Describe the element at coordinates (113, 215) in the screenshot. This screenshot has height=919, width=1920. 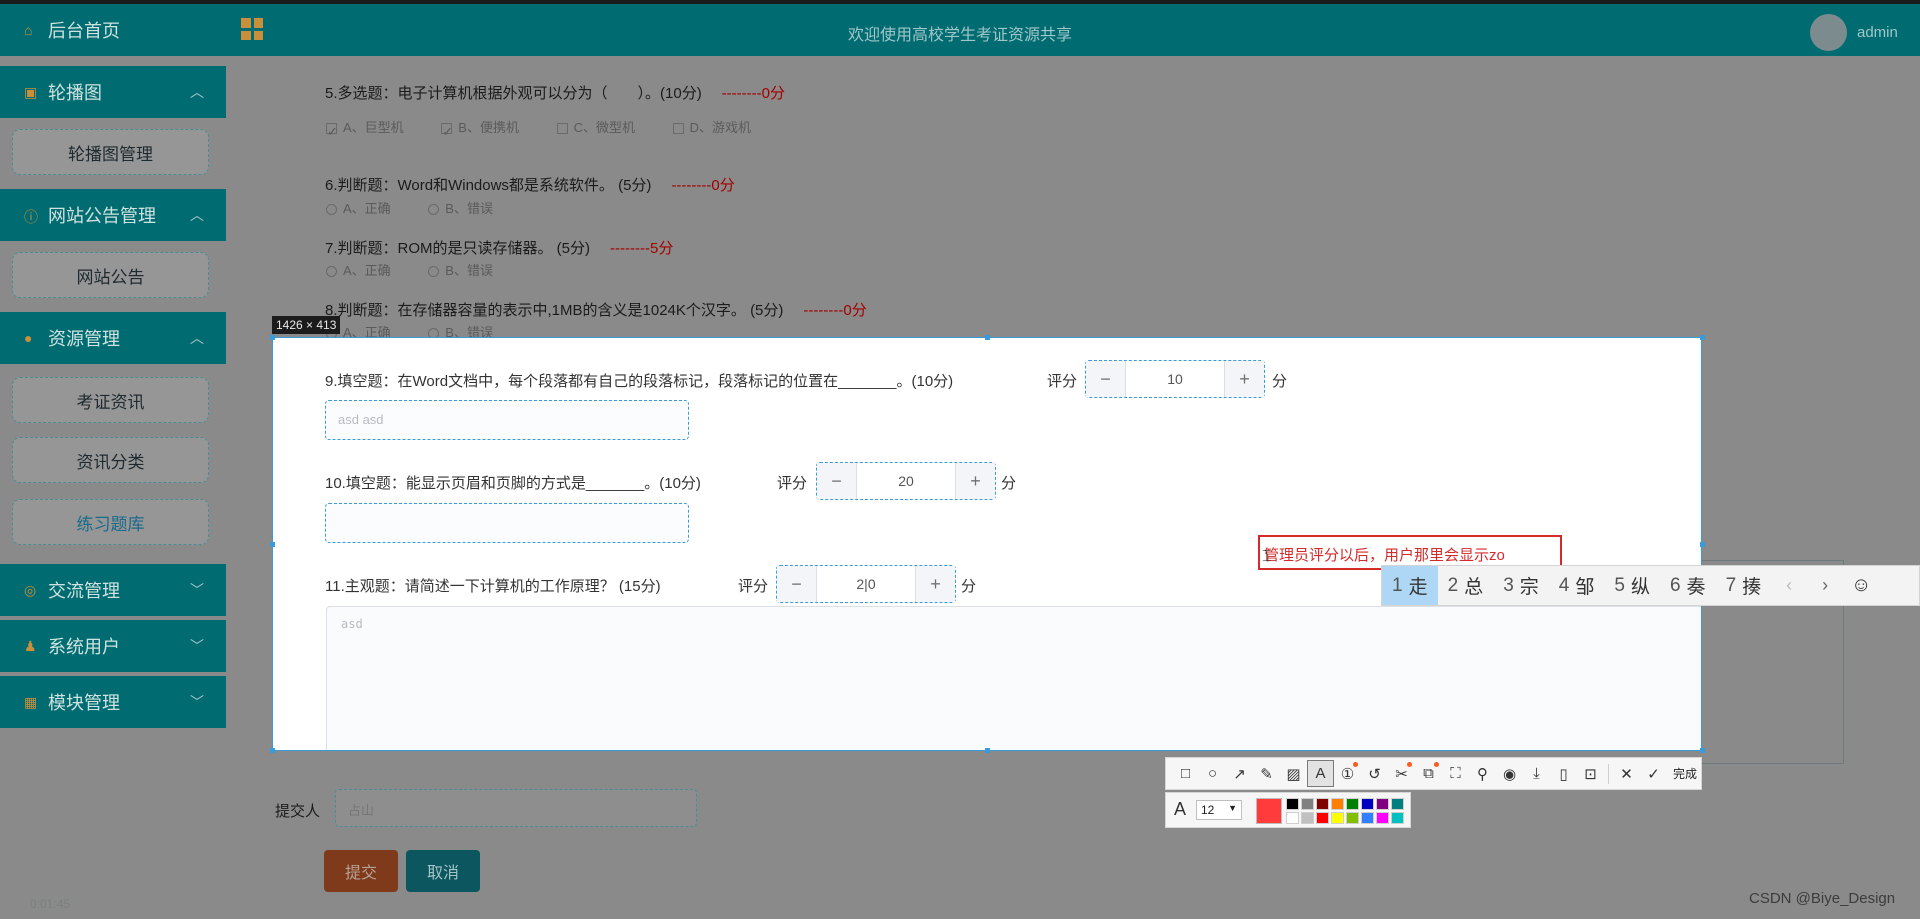
I see `sidebar-item-notice-manage: ⓘ 网站公告管理 ︿` at that location.